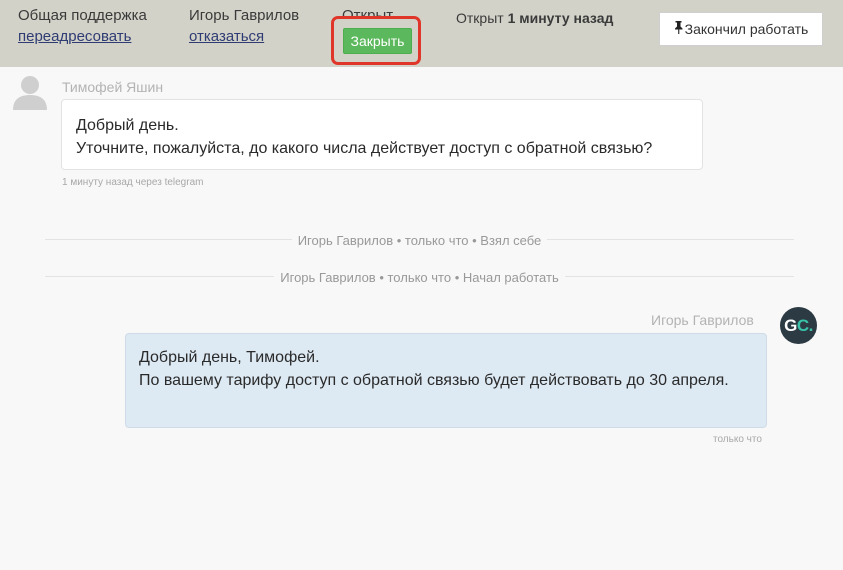 Image resolution: width=843 pixels, height=570 pixels. I want to click on forward-link: переадресовать, so click(82, 36).